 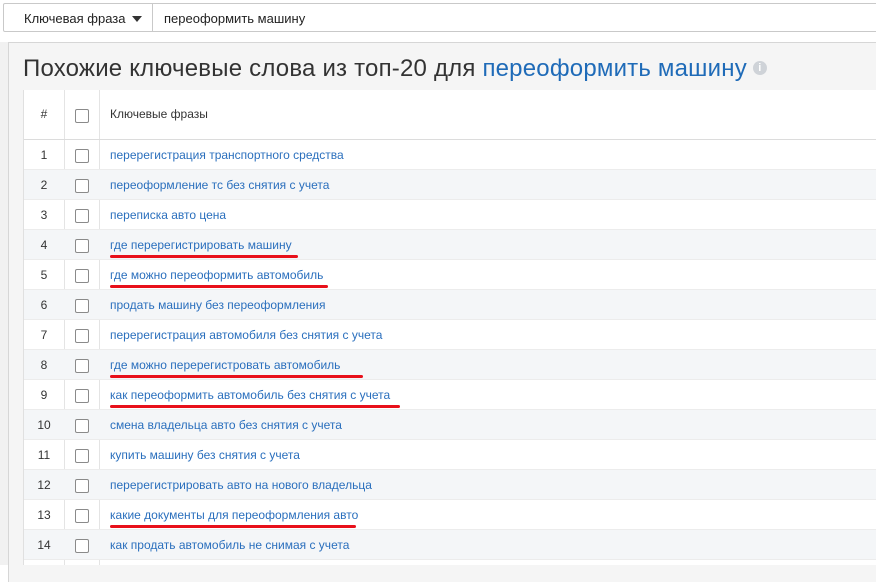 What do you see at coordinates (44, 185) in the screenshot?
I see `row-number: 2` at bounding box center [44, 185].